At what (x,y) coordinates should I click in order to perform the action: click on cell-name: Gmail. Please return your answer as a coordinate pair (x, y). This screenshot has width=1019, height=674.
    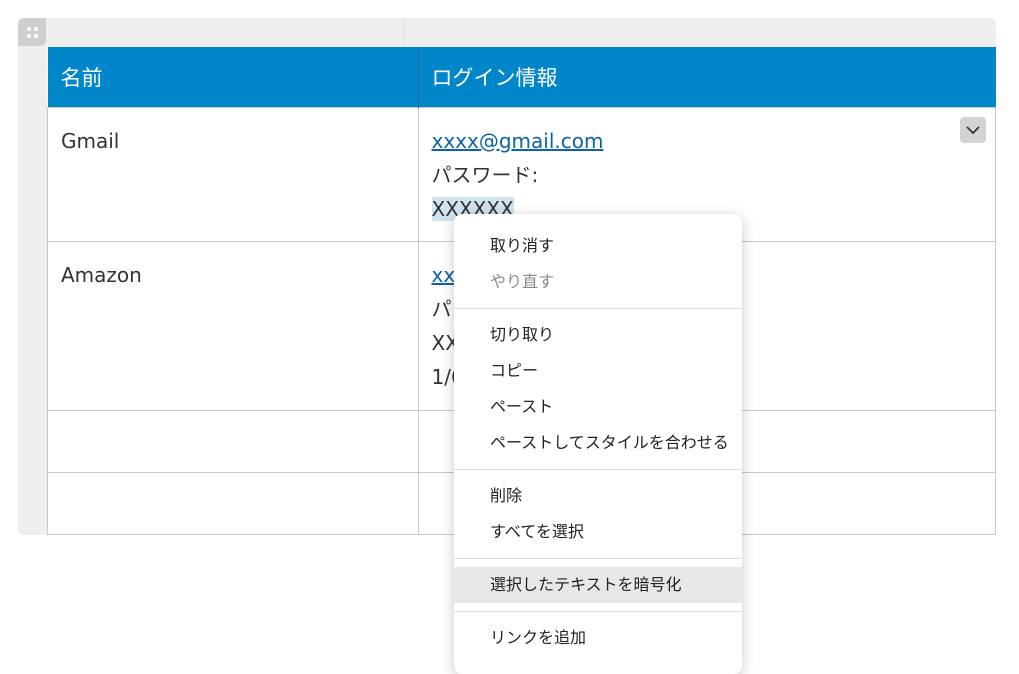
    Looking at the image, I should click on (233, 174).